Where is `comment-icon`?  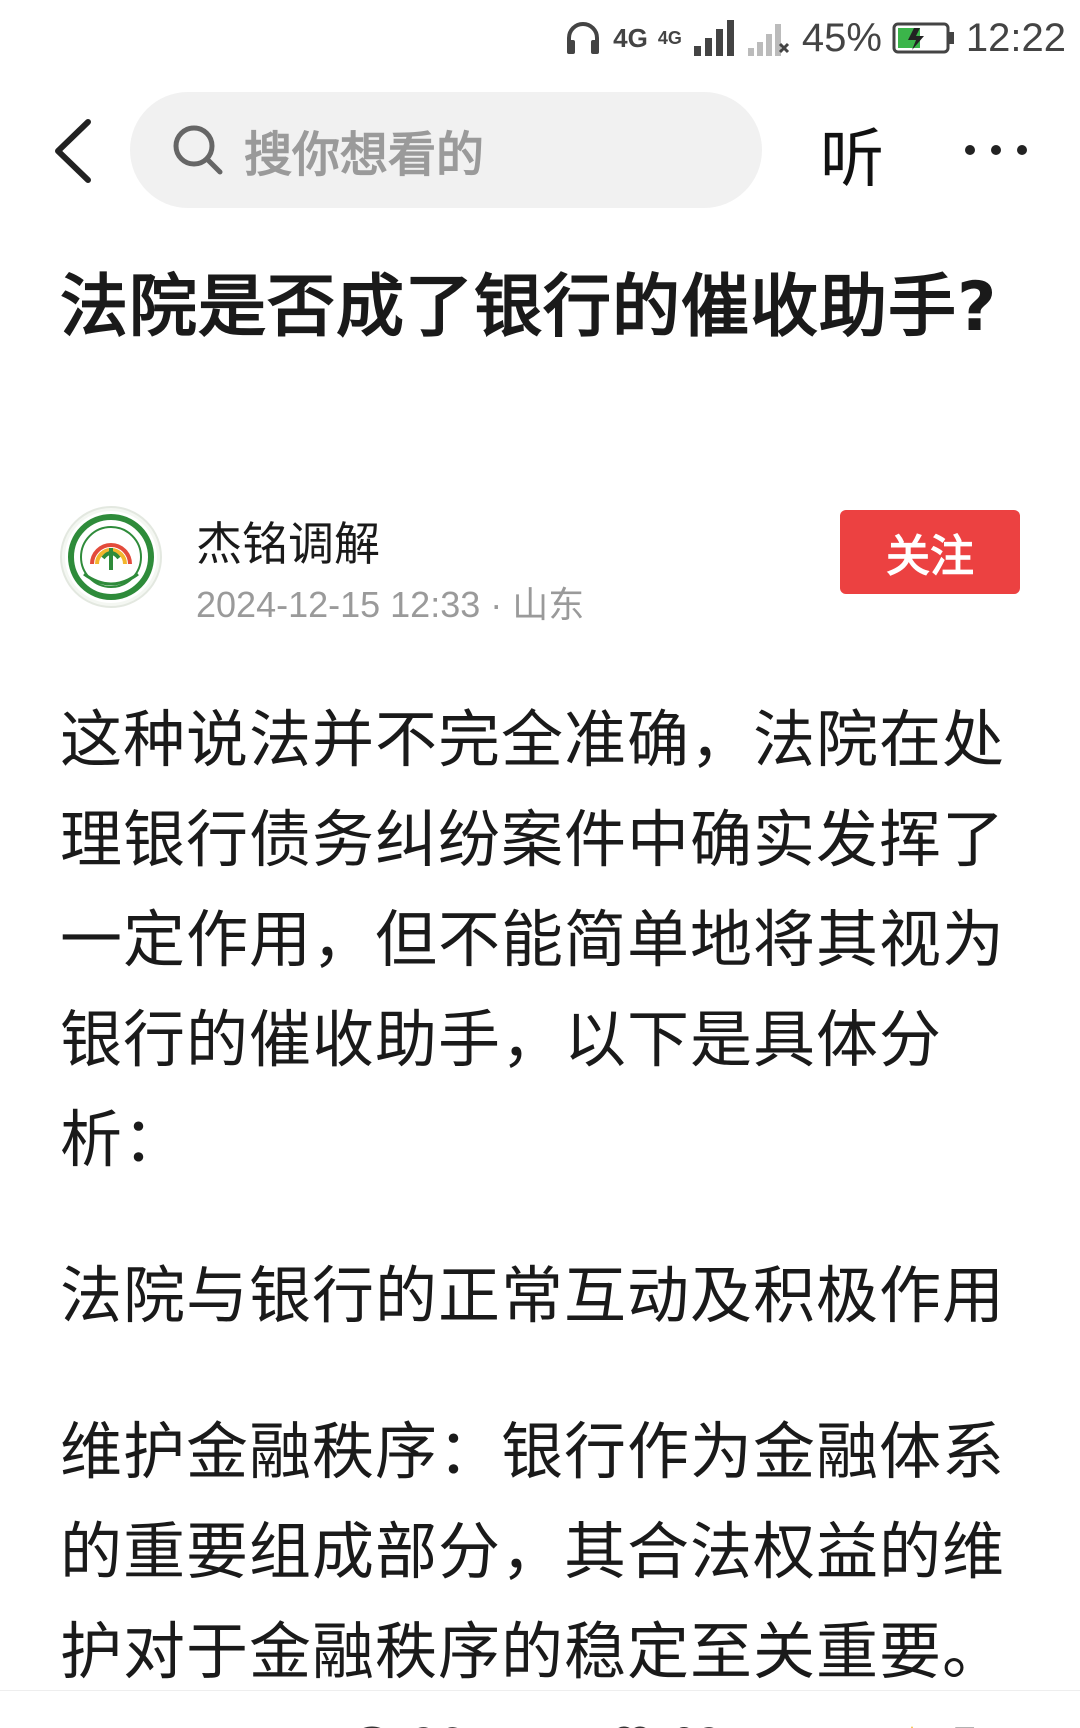 comment-icon is located at coordinates (372, 1727).